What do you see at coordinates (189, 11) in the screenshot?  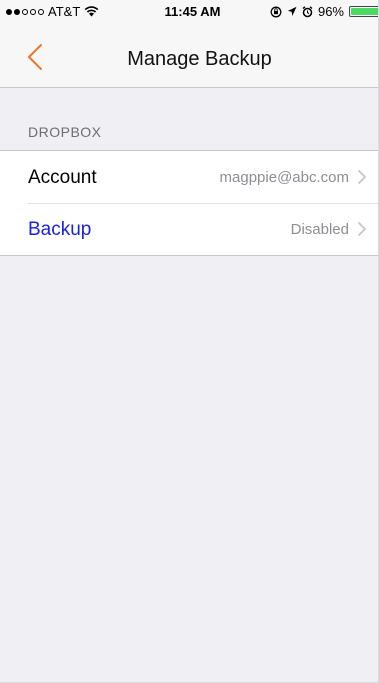 I see `status-bar: AT&T 11:45 AM 96%` at bounding box center [189, 11].